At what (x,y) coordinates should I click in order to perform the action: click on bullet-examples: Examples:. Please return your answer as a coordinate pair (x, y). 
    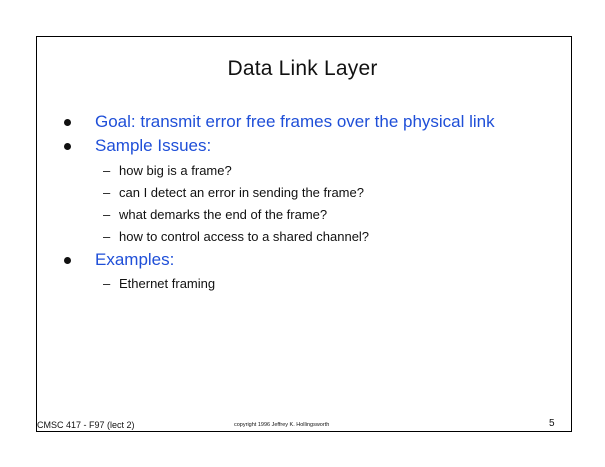
    Looking at the image, I should click on (119, 260).